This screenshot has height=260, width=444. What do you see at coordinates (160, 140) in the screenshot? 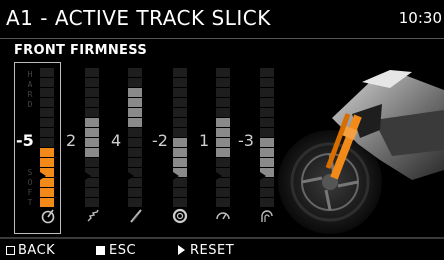
I see `setting-value-4: -2` at bounding box center [160, 140].